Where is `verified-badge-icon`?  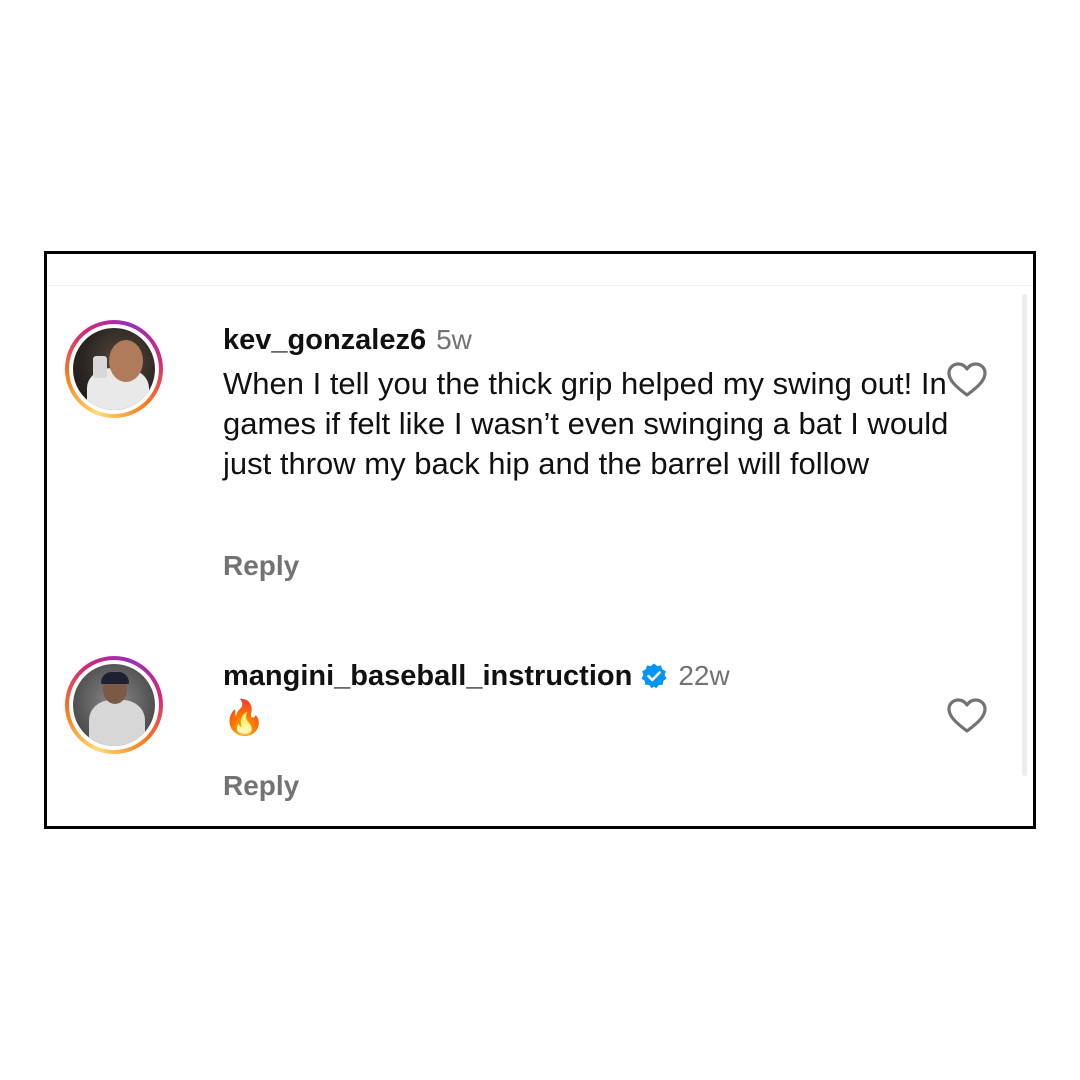
verified-badge-icon is located at coordinates (654, 676).